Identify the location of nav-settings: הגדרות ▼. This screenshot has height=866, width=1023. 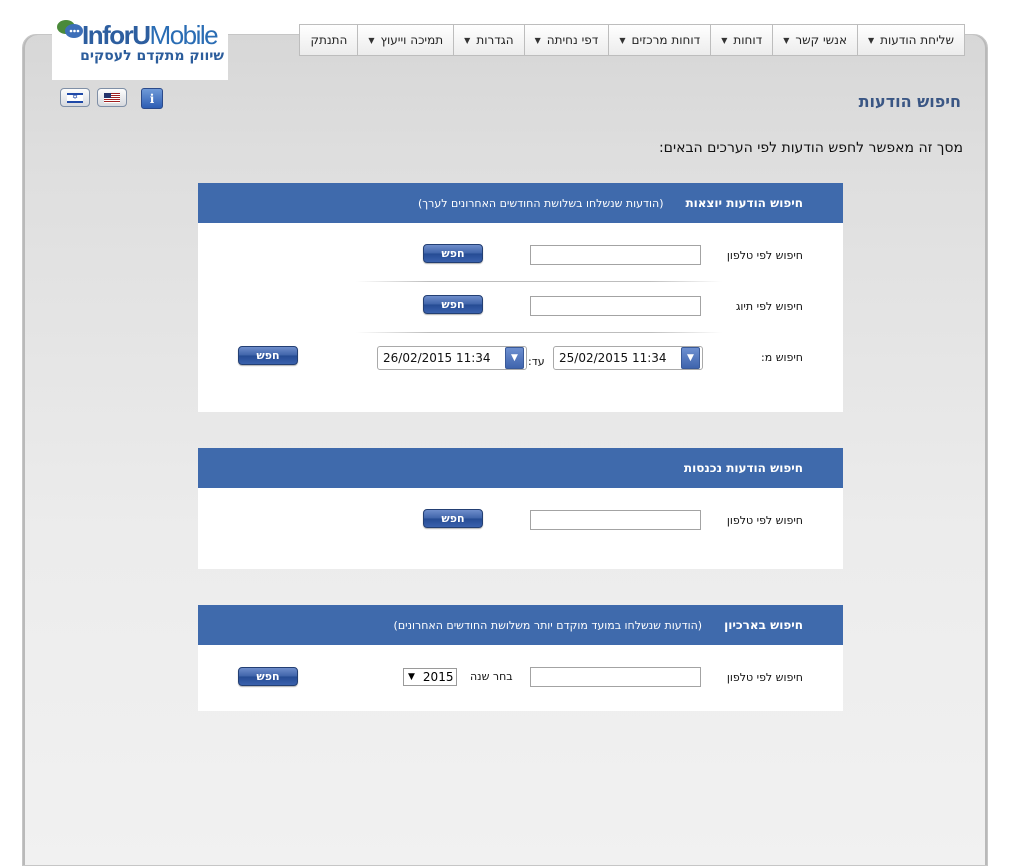
(489, 40).